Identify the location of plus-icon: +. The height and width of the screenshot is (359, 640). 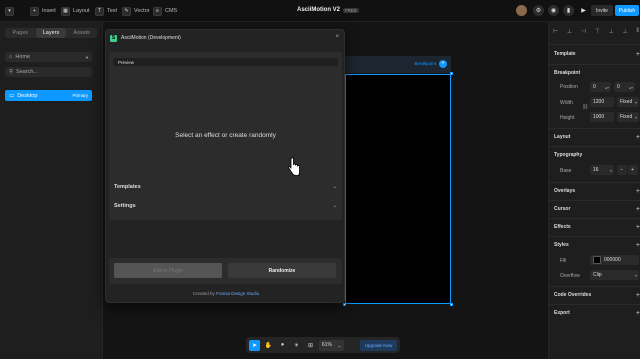
(34, 11).